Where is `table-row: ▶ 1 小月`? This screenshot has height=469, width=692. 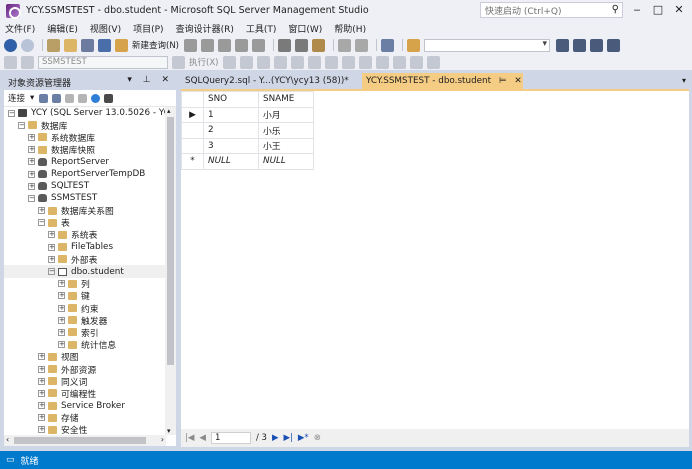 table-row: ▶ 1 小月 is located at coordinates (247, 114).